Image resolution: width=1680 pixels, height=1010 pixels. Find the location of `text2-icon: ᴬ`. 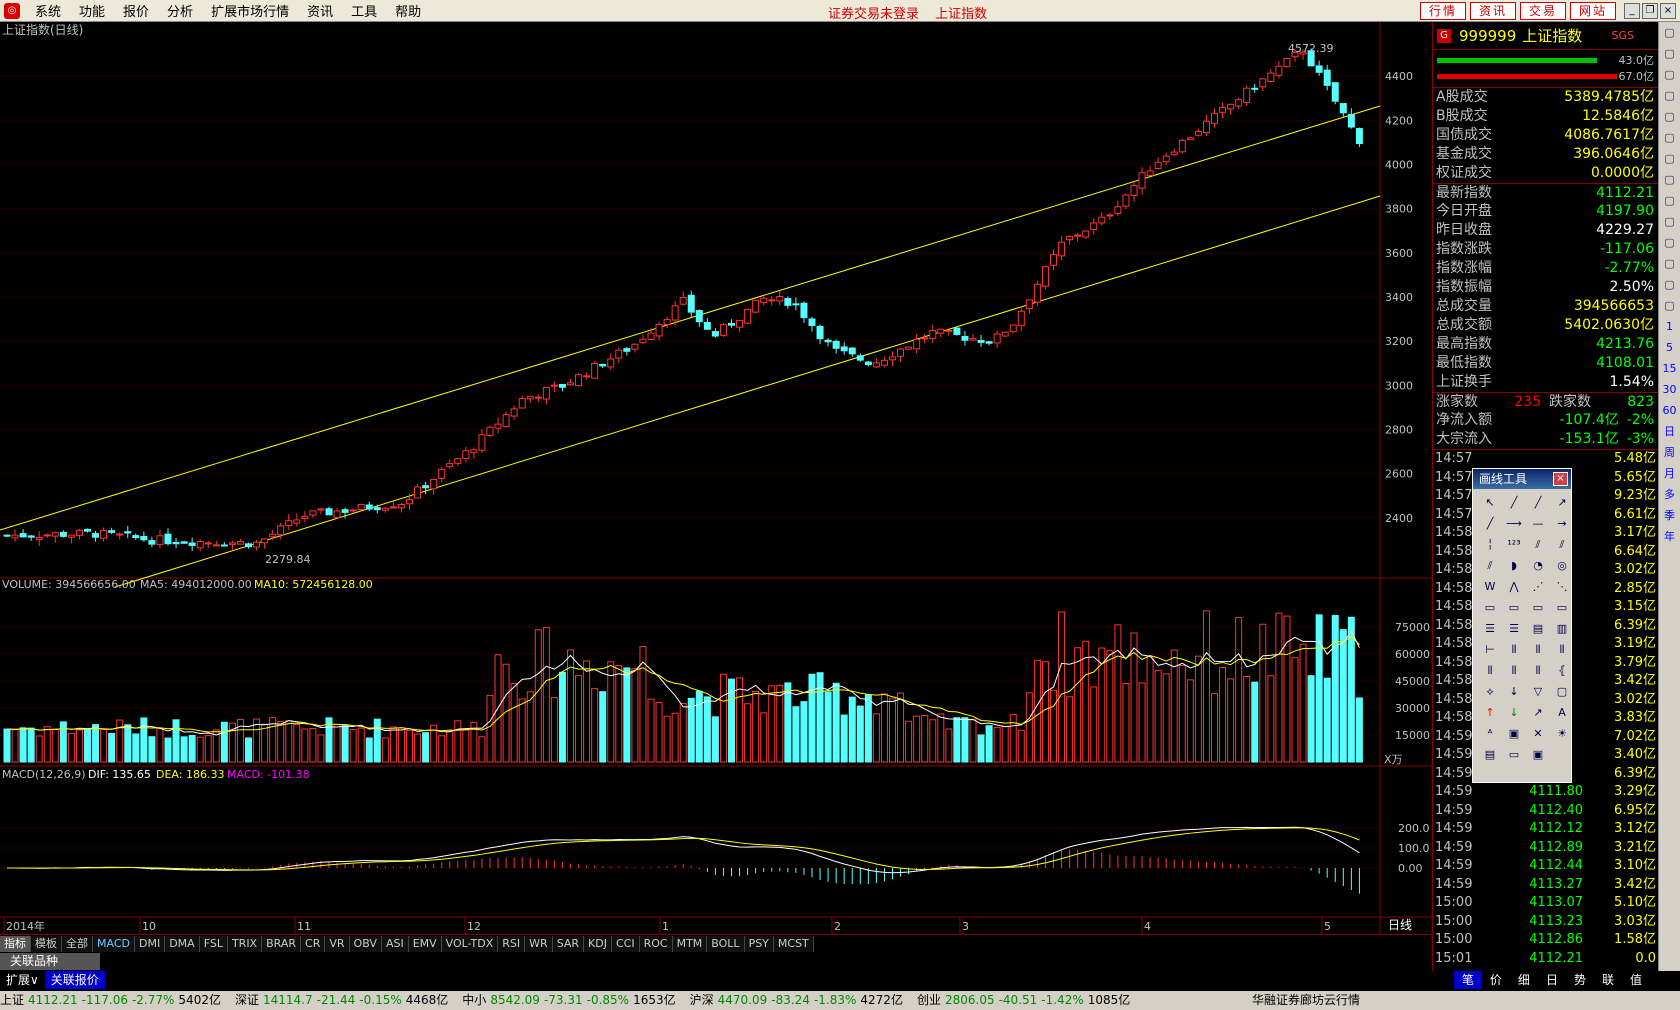

text2-icon: ᴬ is located at coordinates (1490, 733).